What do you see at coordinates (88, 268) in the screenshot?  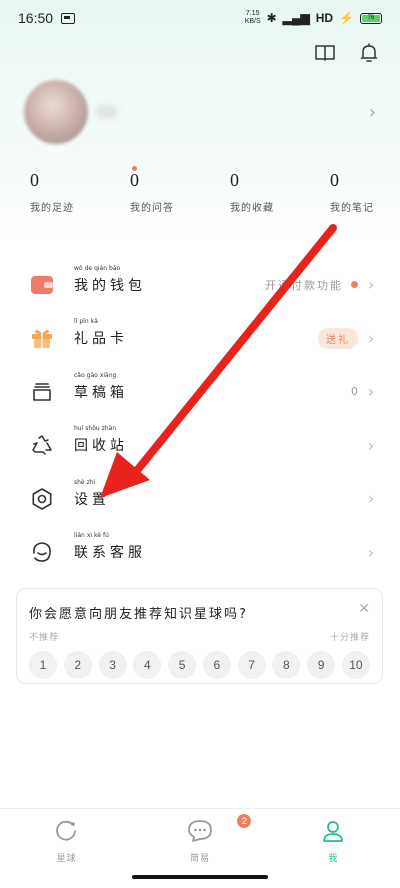 I see `pinyin-syllable: de` at bounding box center [88, 268].